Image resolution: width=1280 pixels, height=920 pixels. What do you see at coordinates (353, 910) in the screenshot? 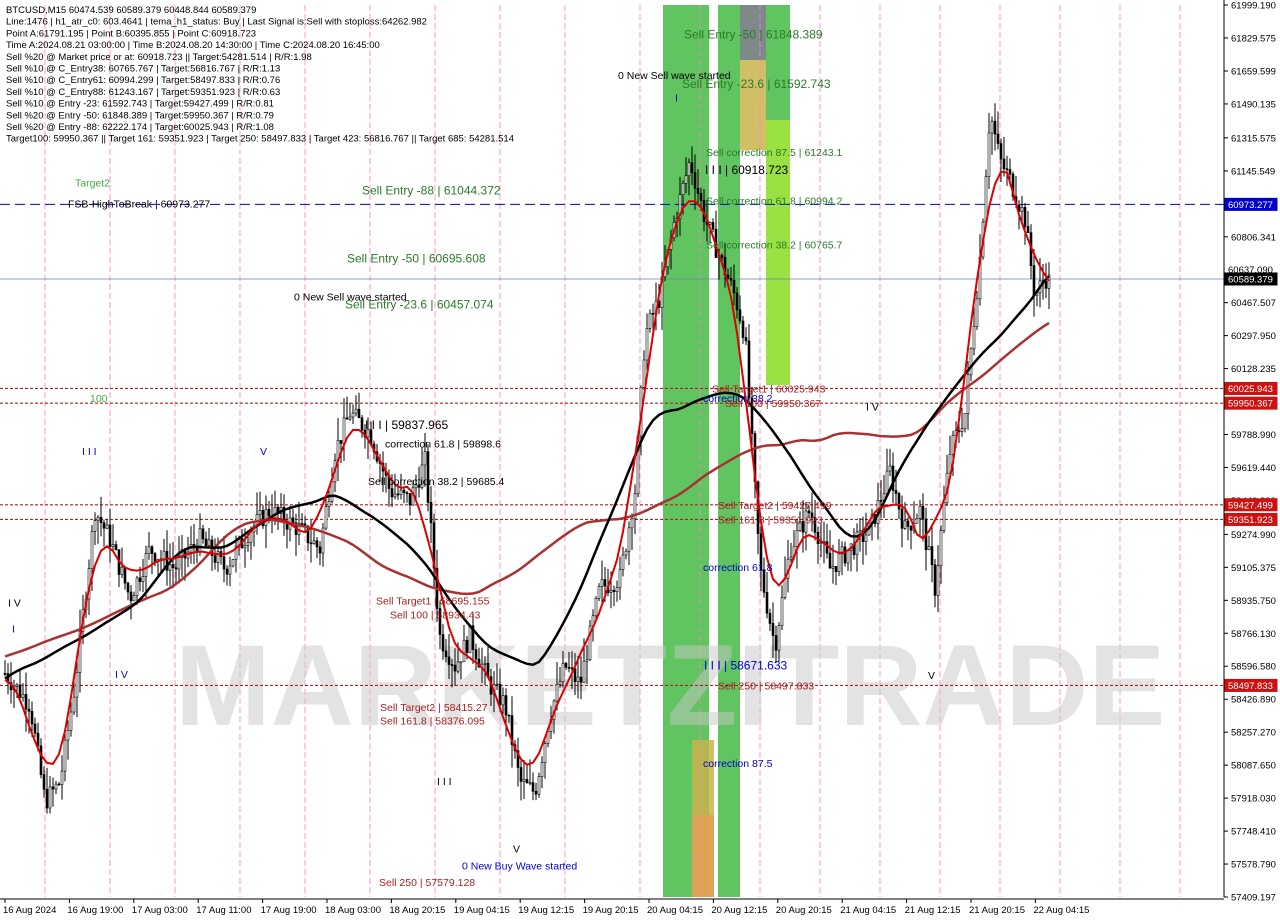
I see `time-tick-label: 18 Aug 03:00` at bounding box center [353, 910].